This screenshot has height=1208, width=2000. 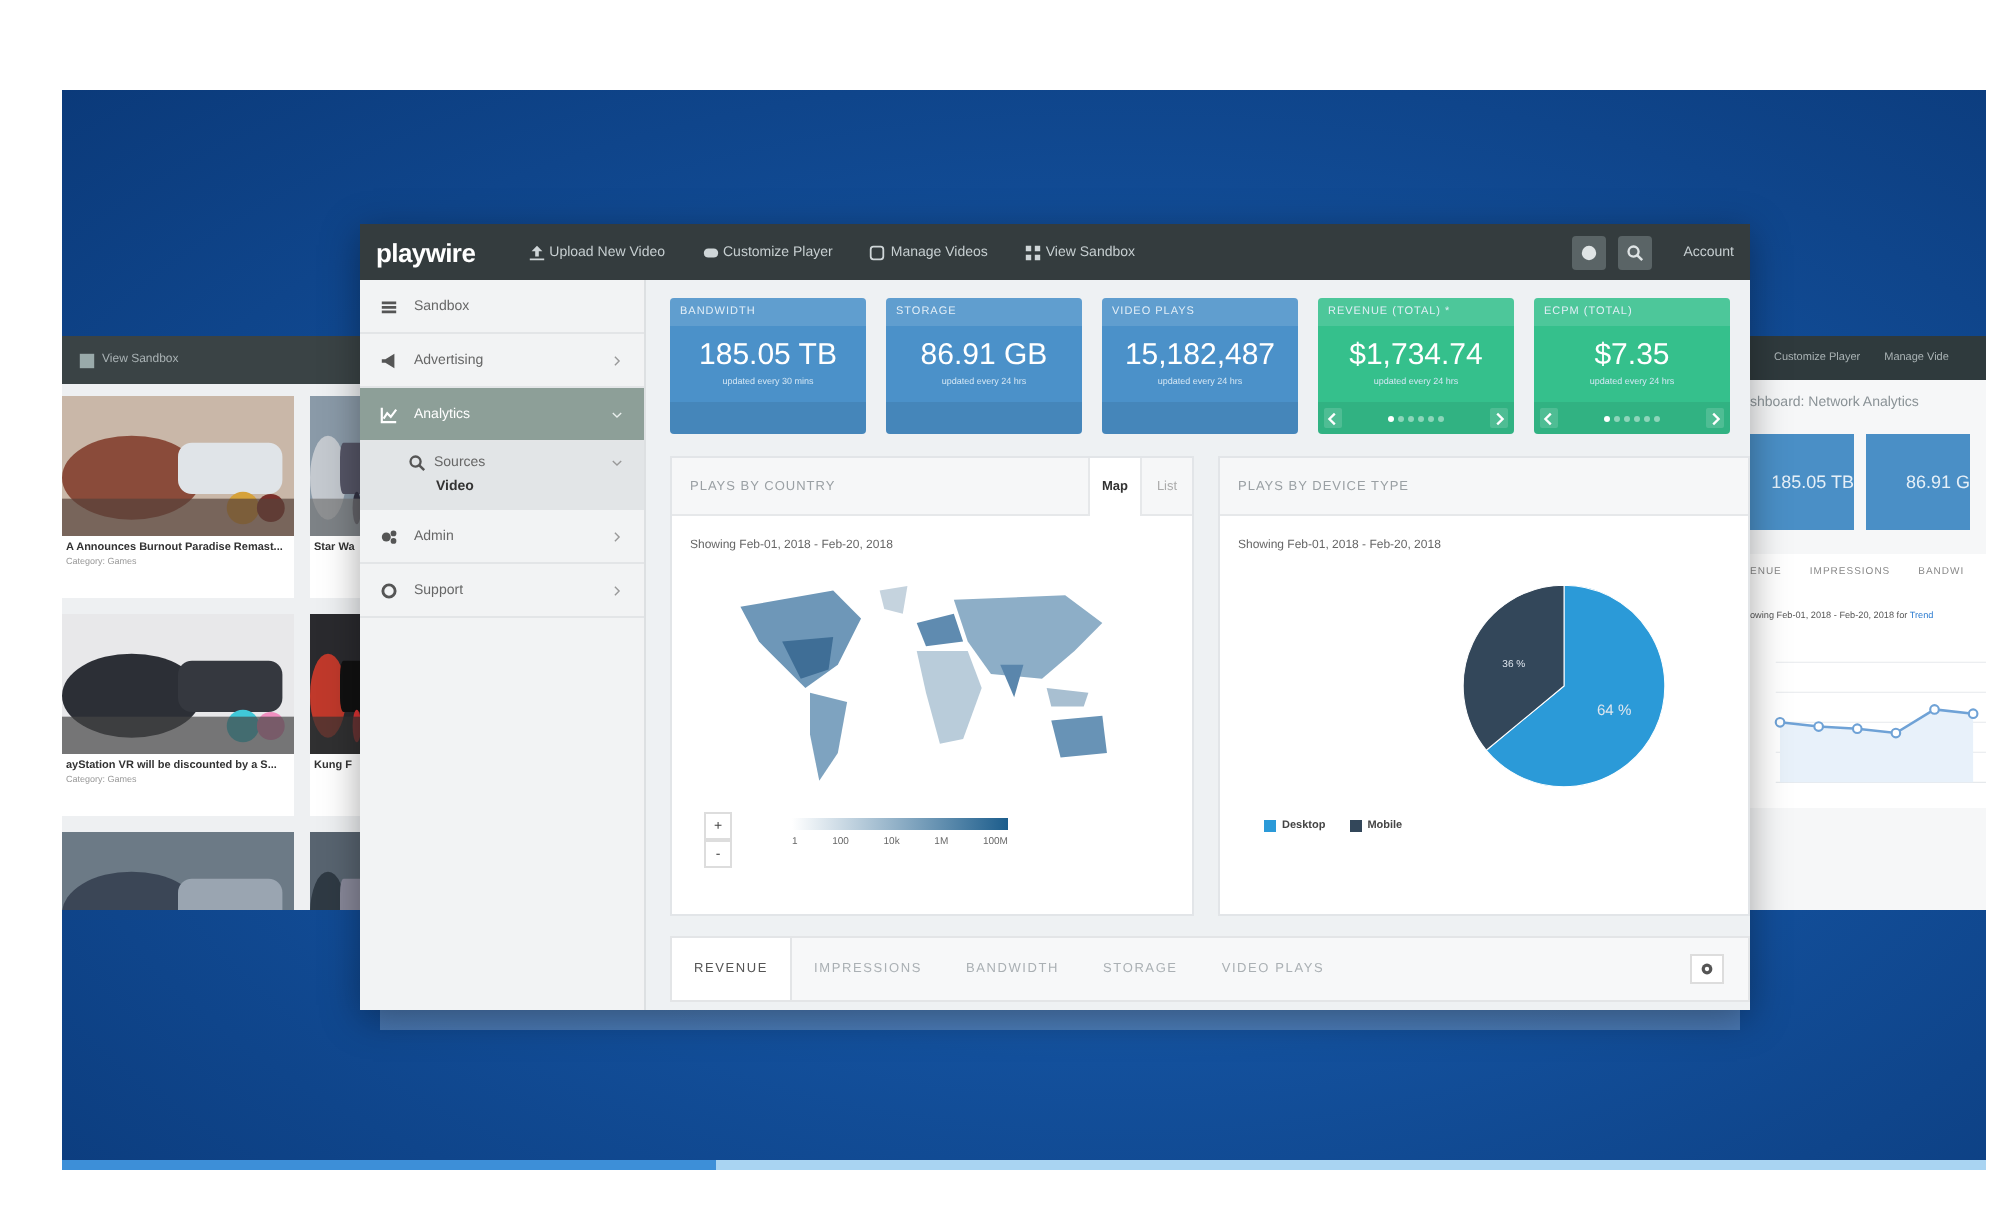 I want to click on search-button, so click(x=1634, y=252).